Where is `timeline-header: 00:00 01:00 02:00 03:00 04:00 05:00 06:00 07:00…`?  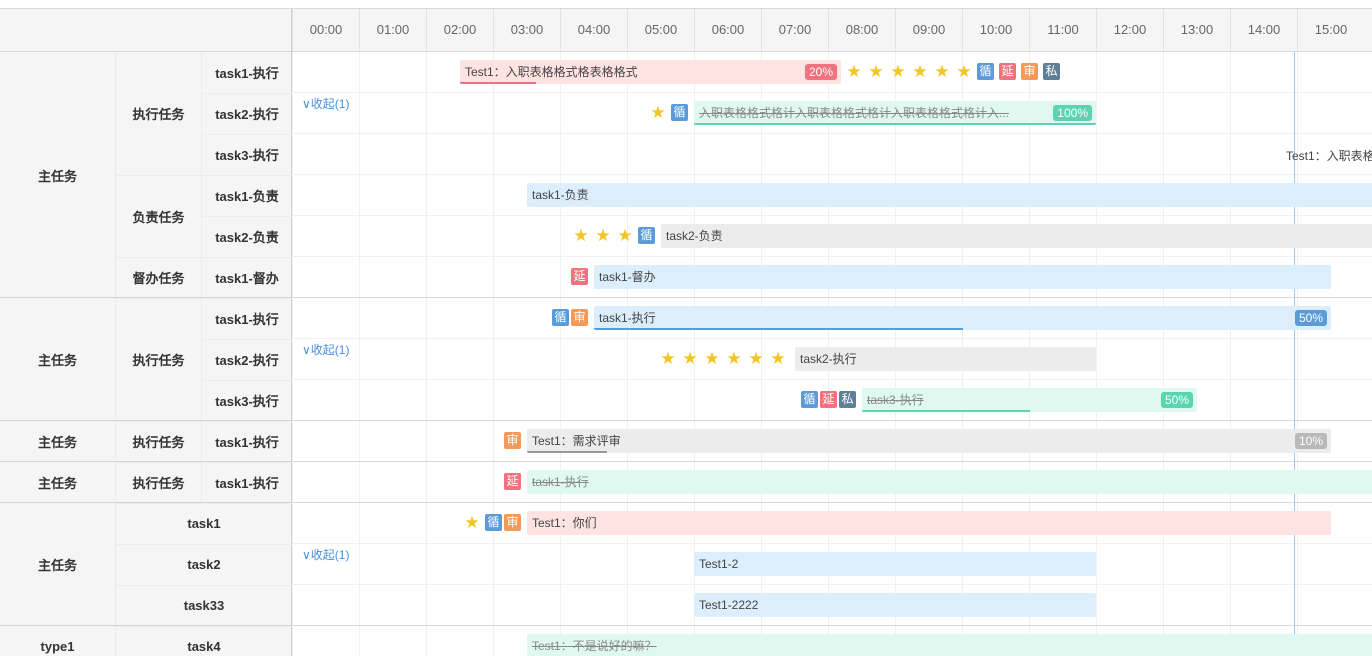 timeline-header: 00:00 01:00 02:00 03:00 04:00 05:00 06:00 07:00… is located at coordinates (832, 30).